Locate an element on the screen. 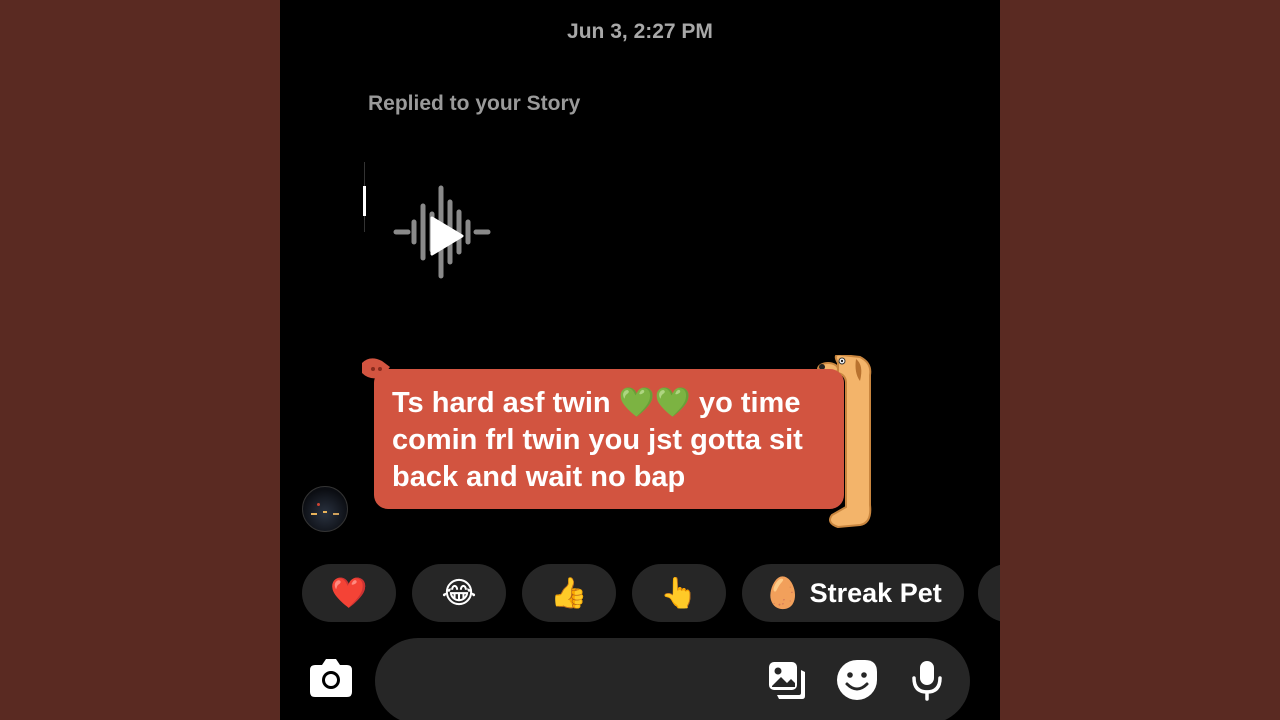 This screenshot has width=1280, height=720. pointing-up-icon: 👆 is located at coordinates (679, 593).